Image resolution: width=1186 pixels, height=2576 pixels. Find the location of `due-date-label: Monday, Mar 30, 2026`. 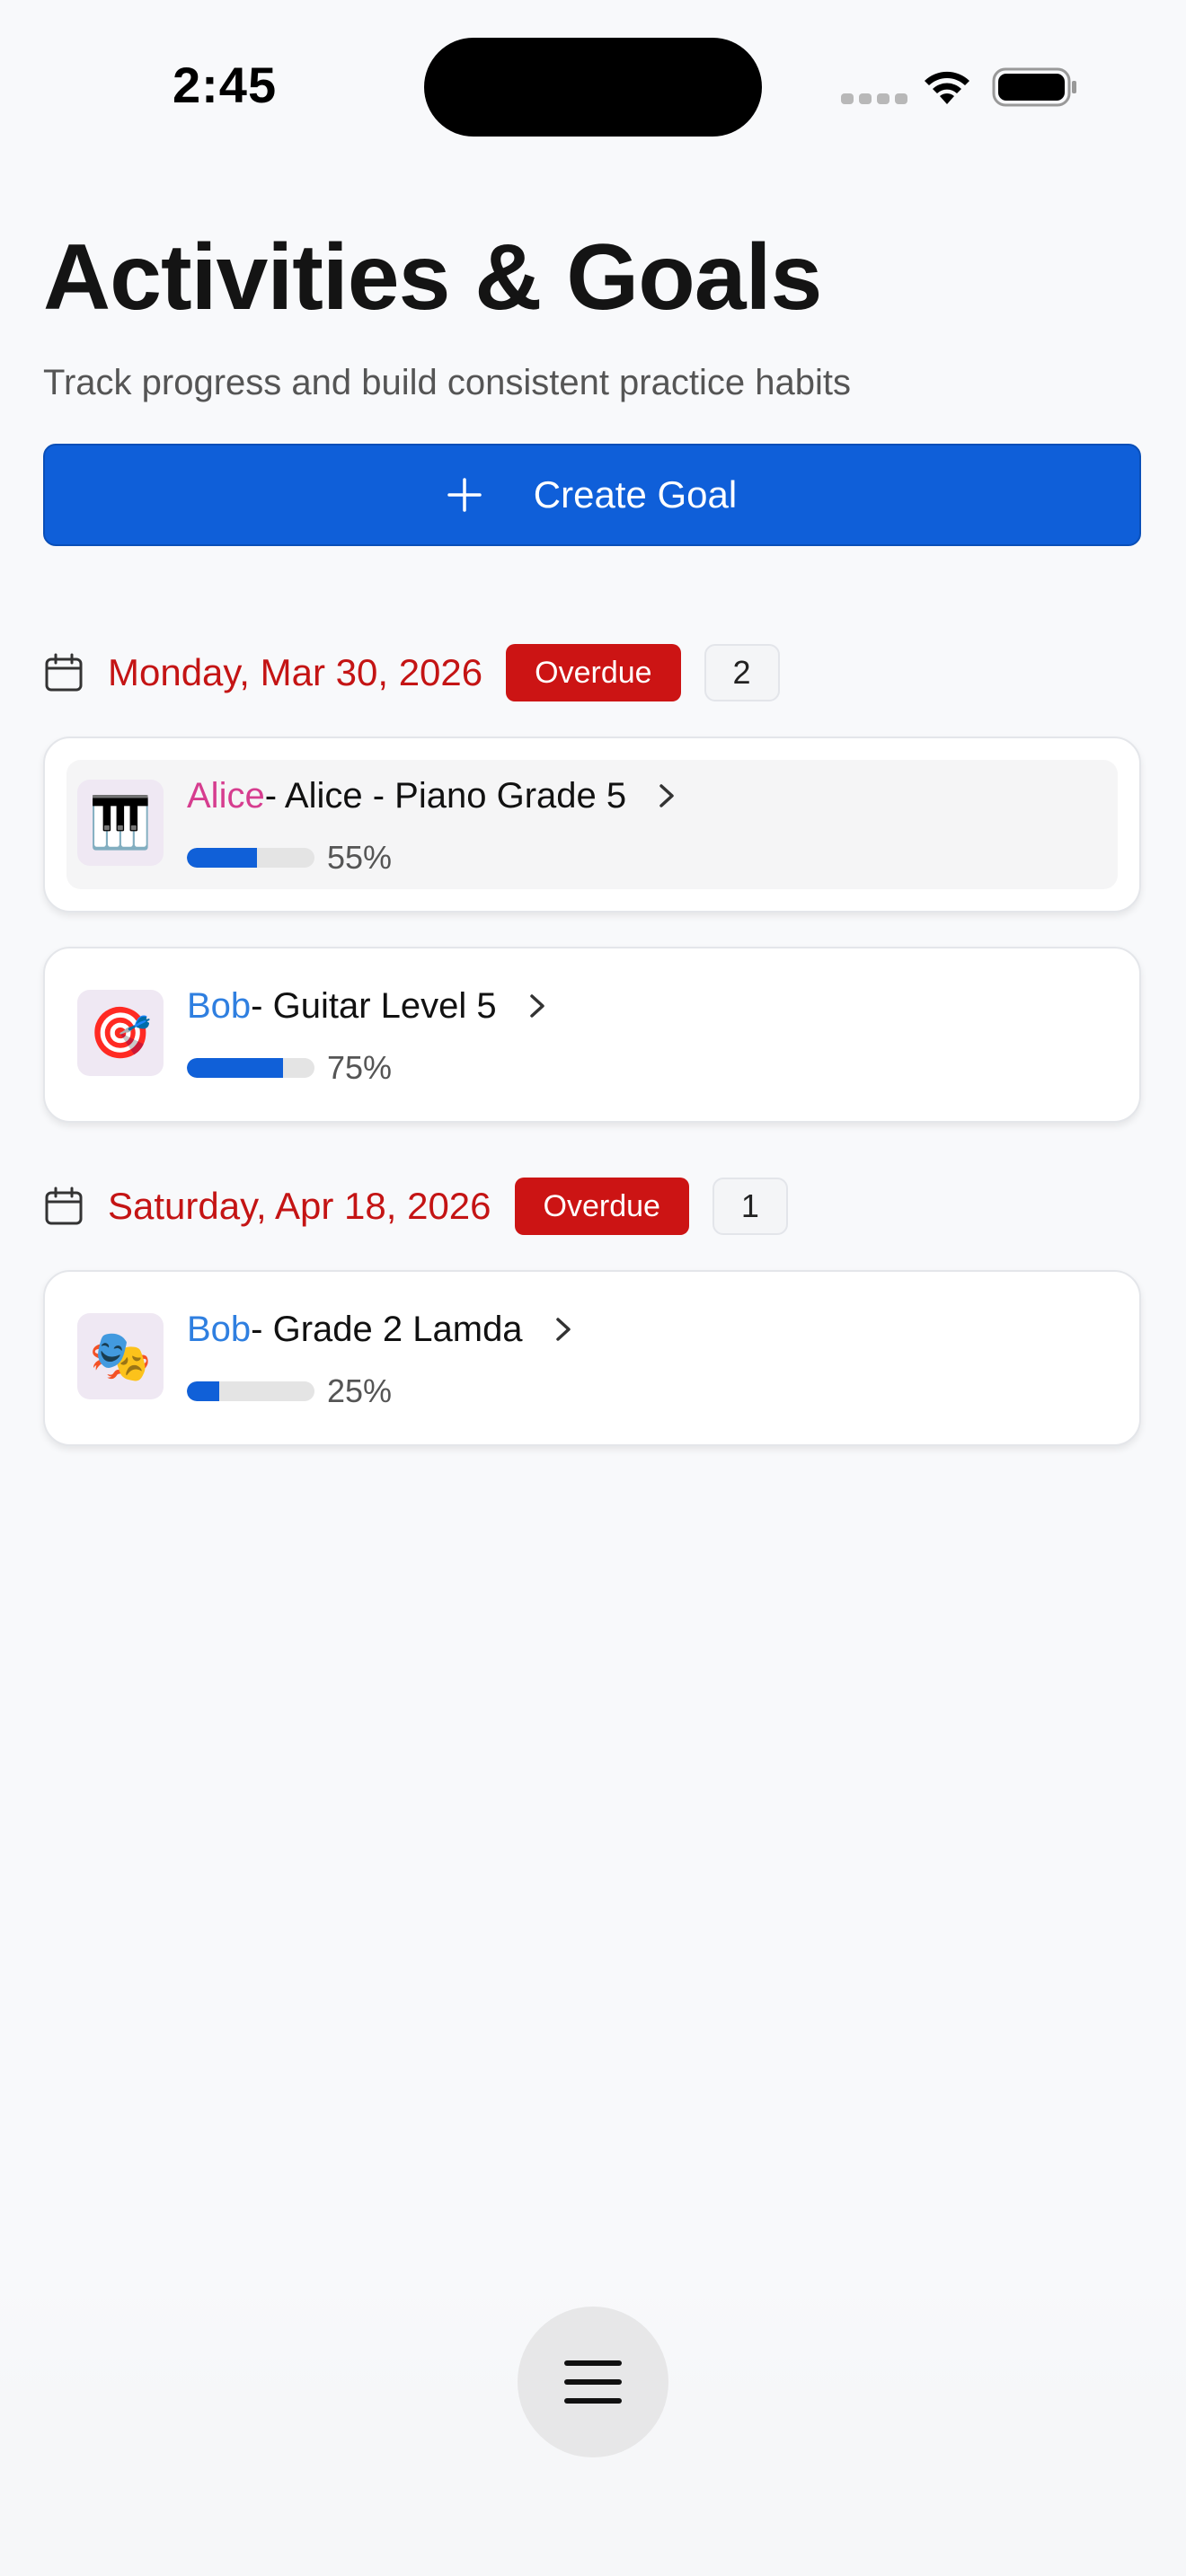

due-date-label: Monday, Mar 30, 2026 is located at coordinates (295, 672).